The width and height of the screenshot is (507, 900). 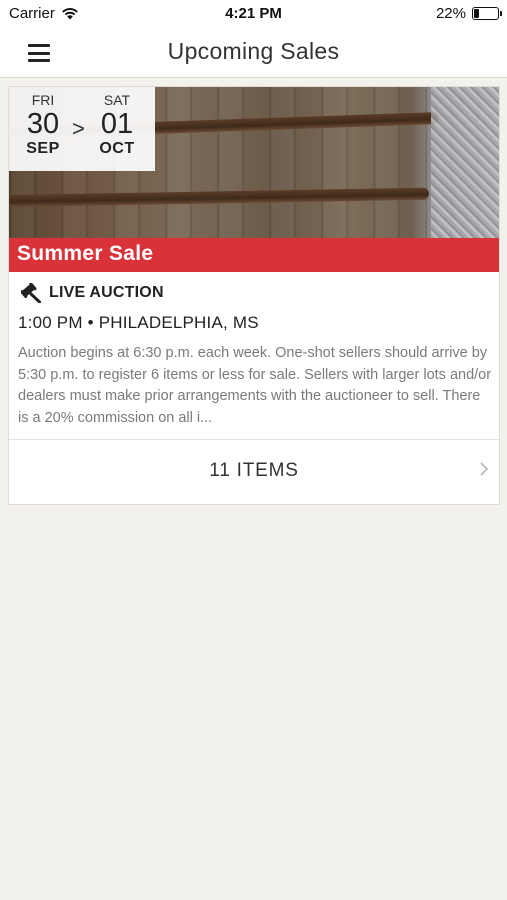 I want to click on start-month: SEP, so click(x=43, y=148).